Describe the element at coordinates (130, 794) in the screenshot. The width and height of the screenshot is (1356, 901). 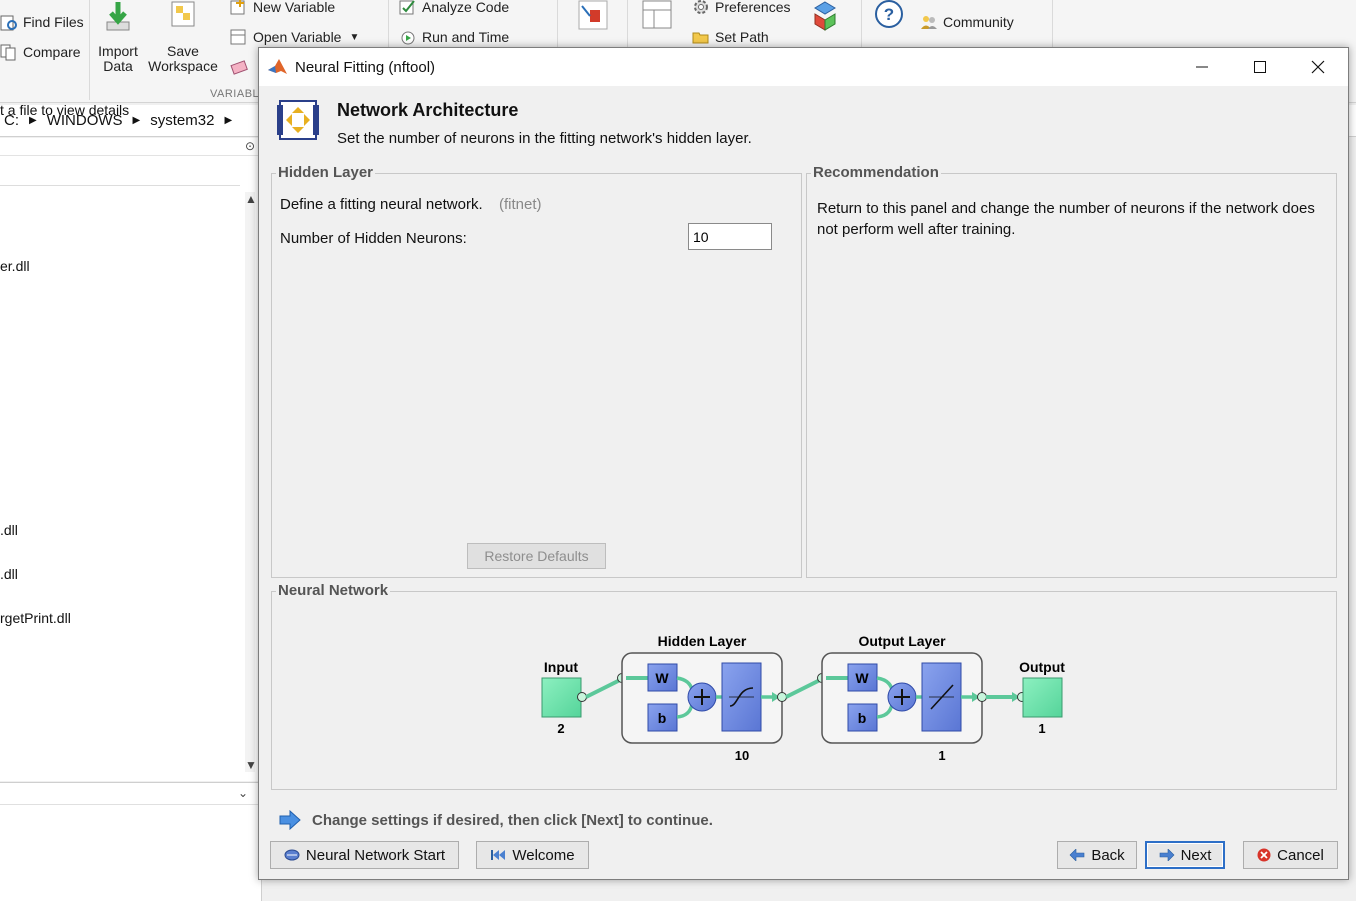
I see `details-header: ⌄` at that location.